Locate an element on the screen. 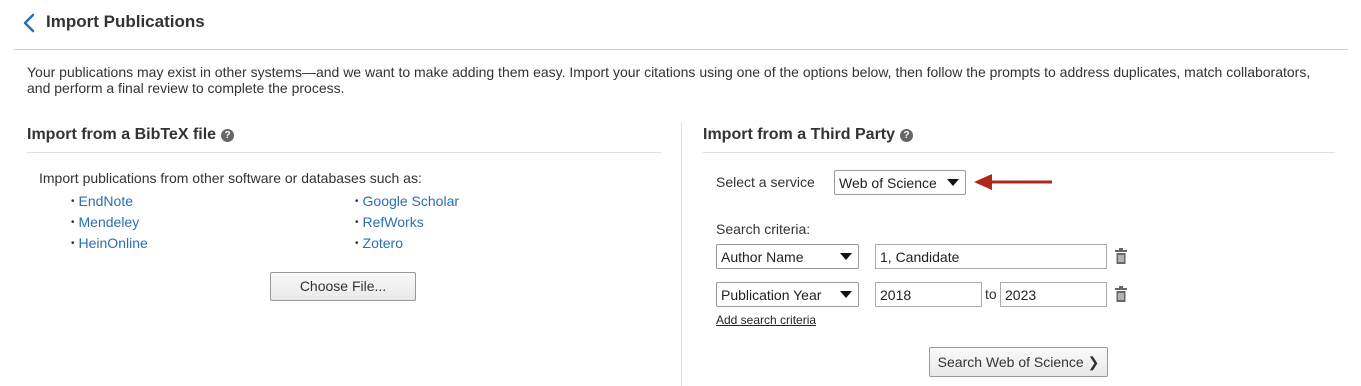  criteria-field-value: Publication Year is located at coordinates (771, 294).